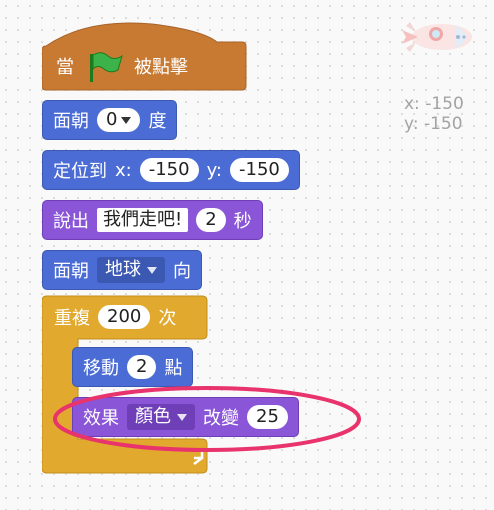 The width and height of the screenshot is (494, 510). I want to click on rocket-sprite-icon, so click(437, 37).